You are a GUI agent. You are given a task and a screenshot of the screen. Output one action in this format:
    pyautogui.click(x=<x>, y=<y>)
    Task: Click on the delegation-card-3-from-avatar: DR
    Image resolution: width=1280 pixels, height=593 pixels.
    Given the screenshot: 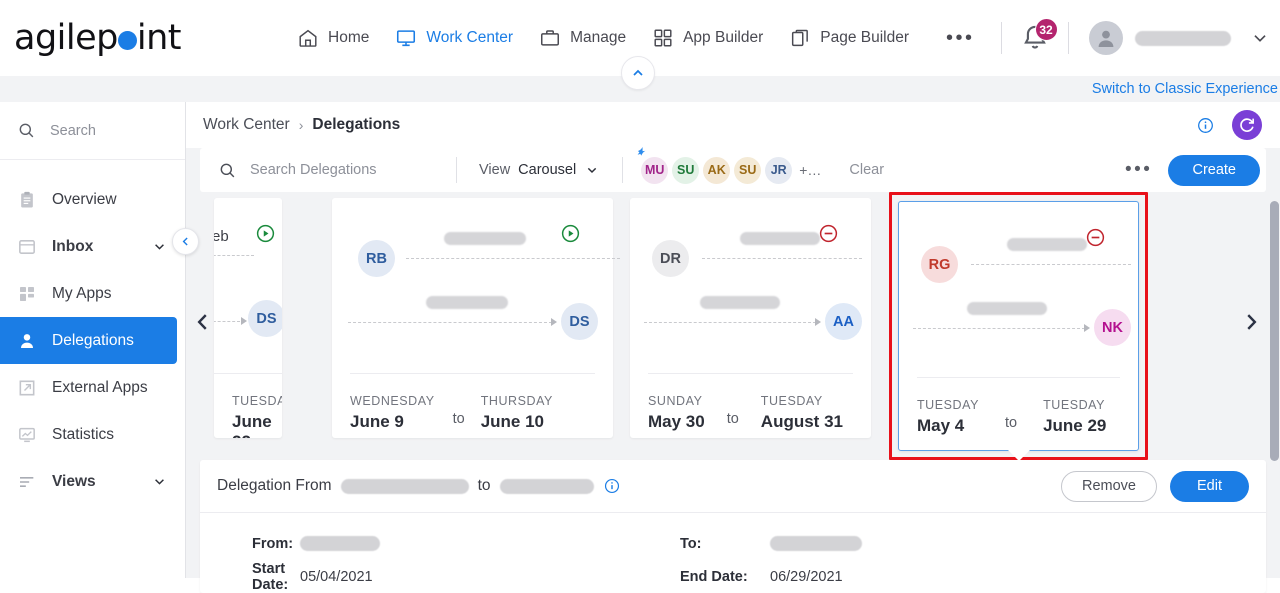 What is the action you would take?
    pyautogui.click(x=670, y=258)
    